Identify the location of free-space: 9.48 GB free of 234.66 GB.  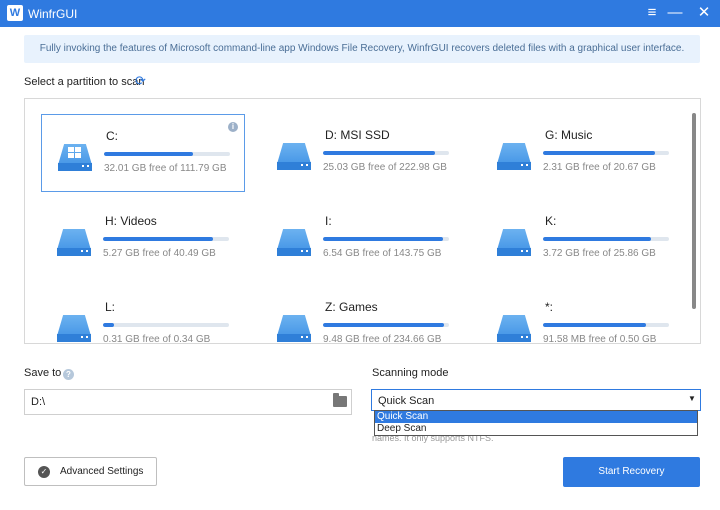
(382, 339).